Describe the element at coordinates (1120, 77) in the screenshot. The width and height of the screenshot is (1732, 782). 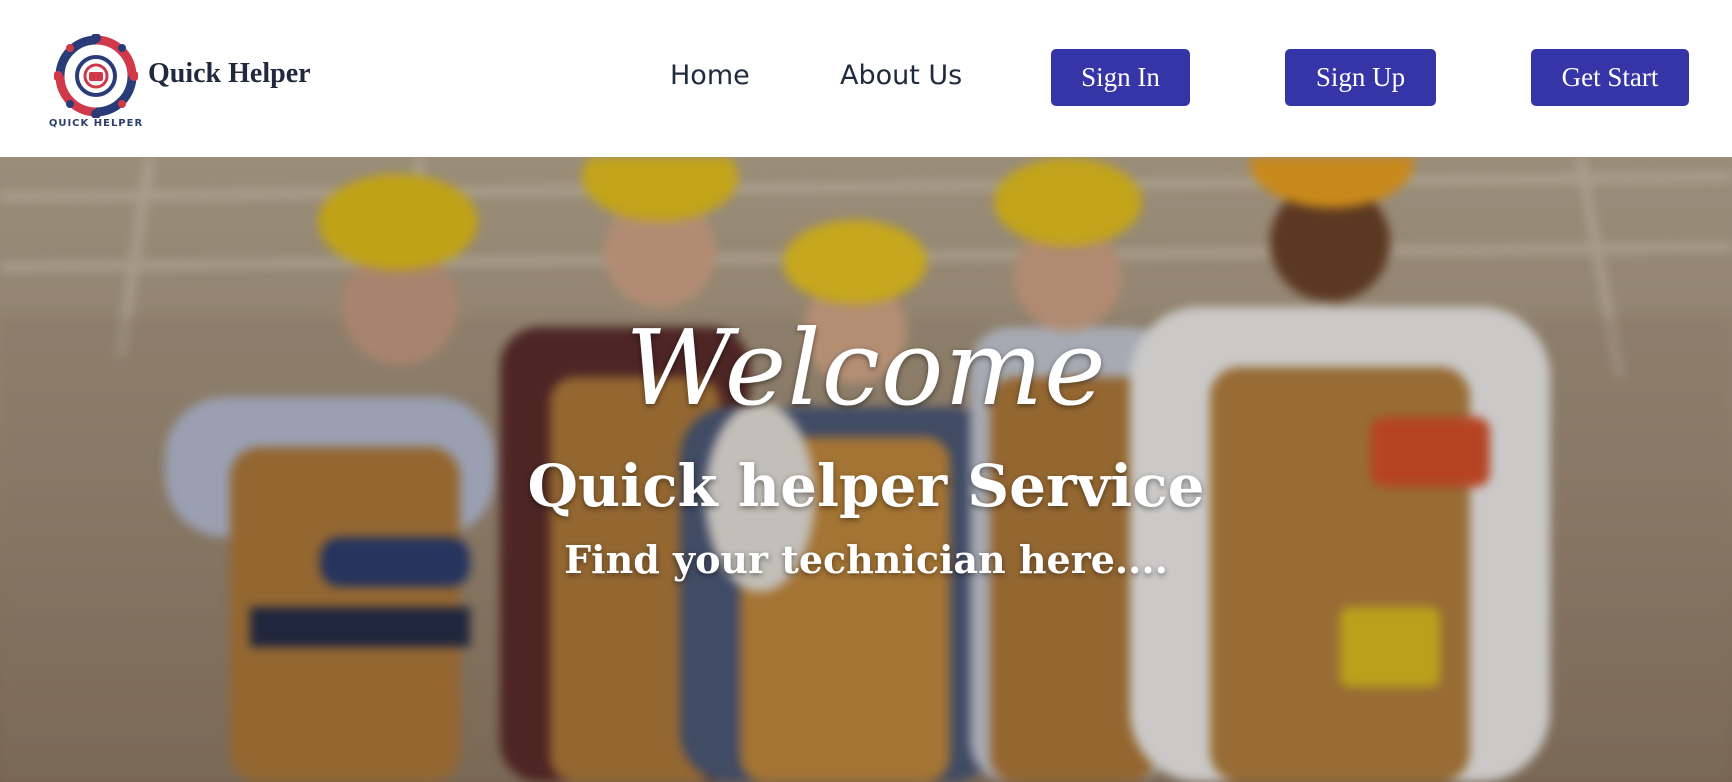
I see `sign-in-button: Sign In` at that location.